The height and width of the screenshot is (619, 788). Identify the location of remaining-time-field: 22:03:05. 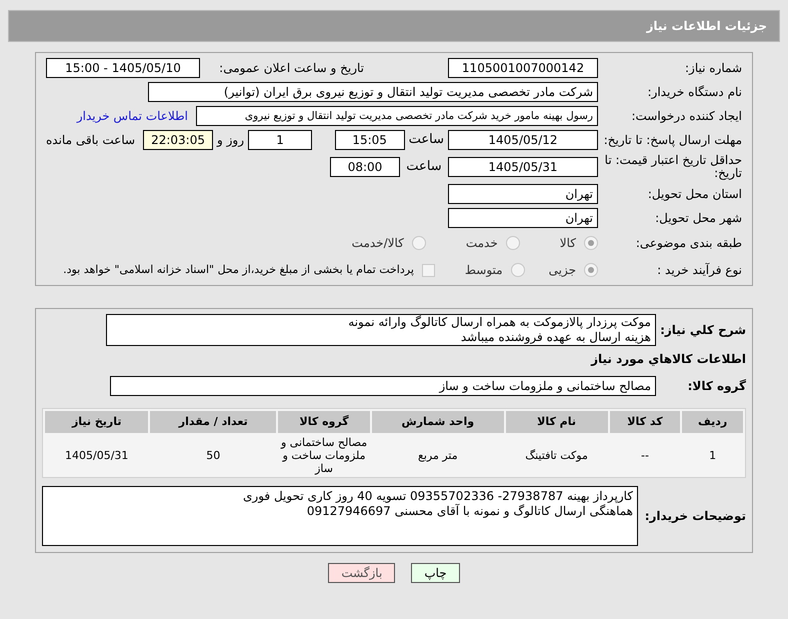
(178, 140).